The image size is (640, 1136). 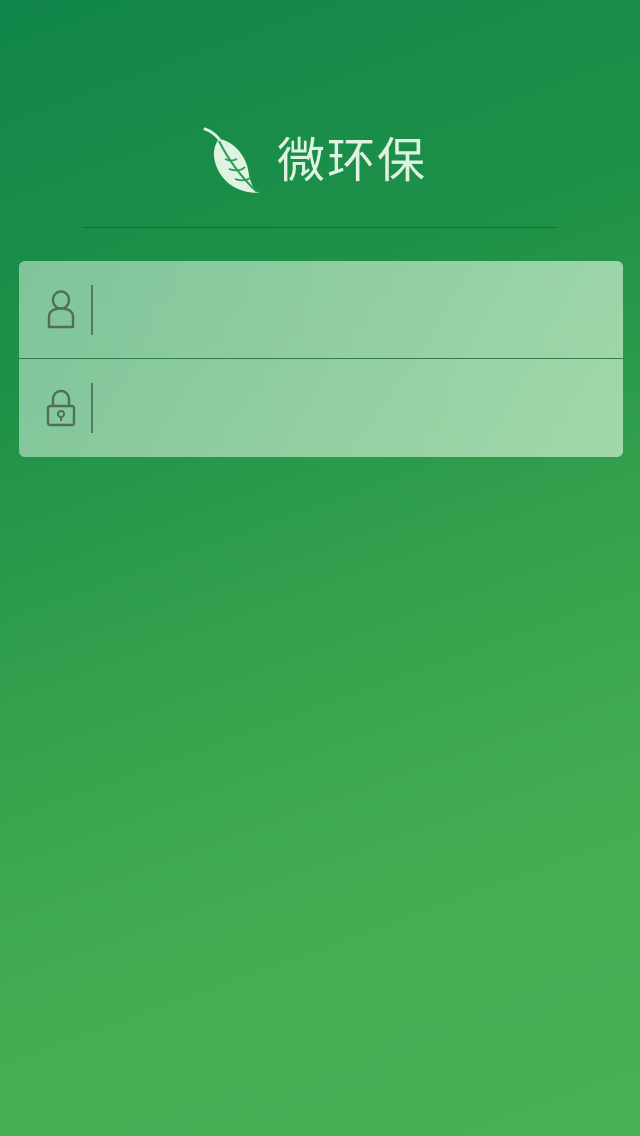 What do you see at coordinates (354, 309) in the screenshot?
I see `username-field` at bounding box center [354, 309].